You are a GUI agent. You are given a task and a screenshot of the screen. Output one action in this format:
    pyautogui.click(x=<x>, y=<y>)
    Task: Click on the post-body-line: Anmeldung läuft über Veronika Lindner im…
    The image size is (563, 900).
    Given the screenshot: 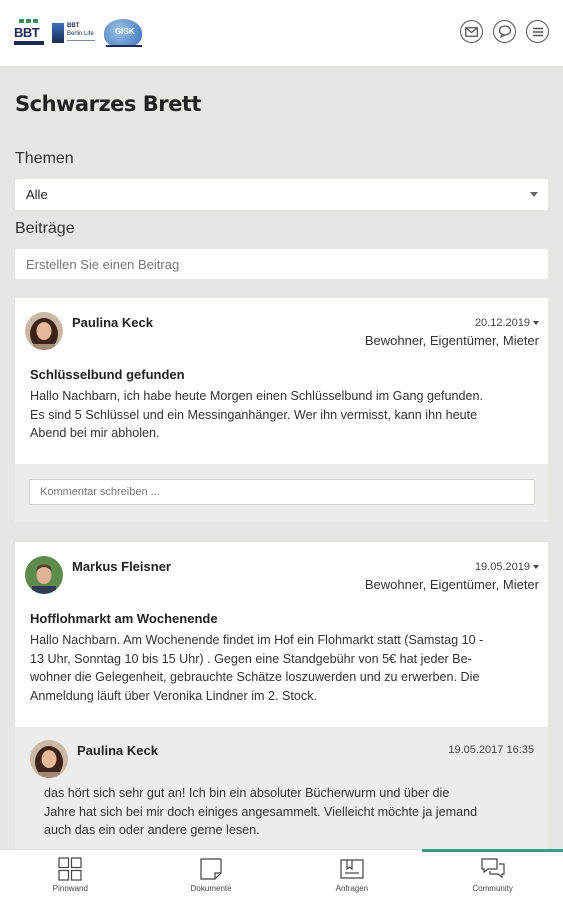 What is the action you would take?
    pyautogui.click(x=174, y=695)
    